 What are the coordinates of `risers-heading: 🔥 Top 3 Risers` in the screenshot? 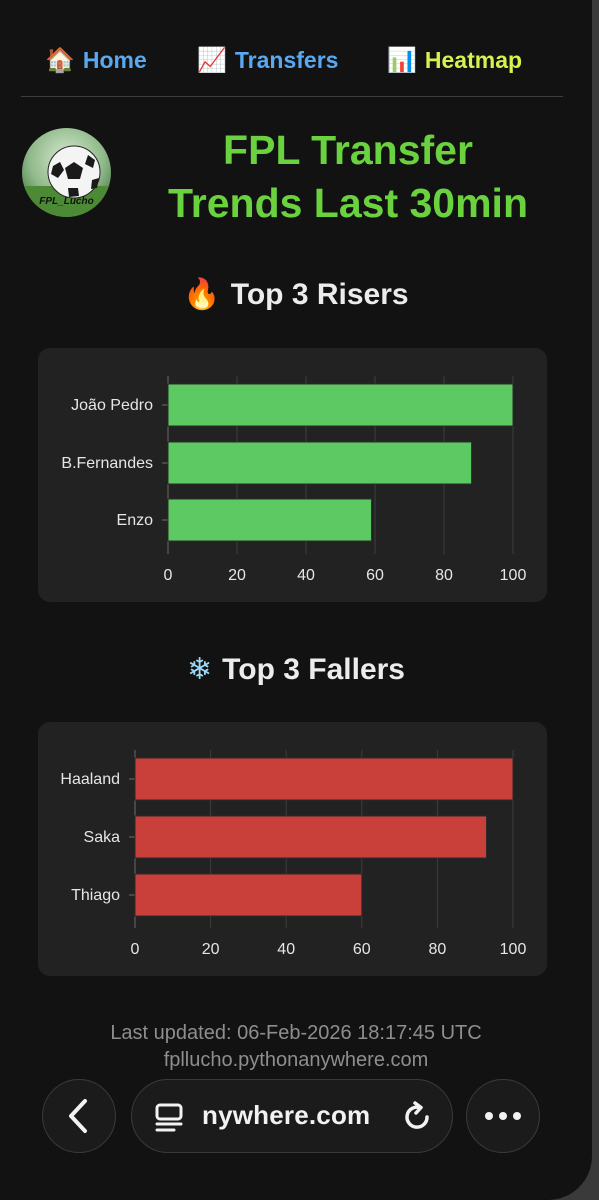 It's located at (296, 294).